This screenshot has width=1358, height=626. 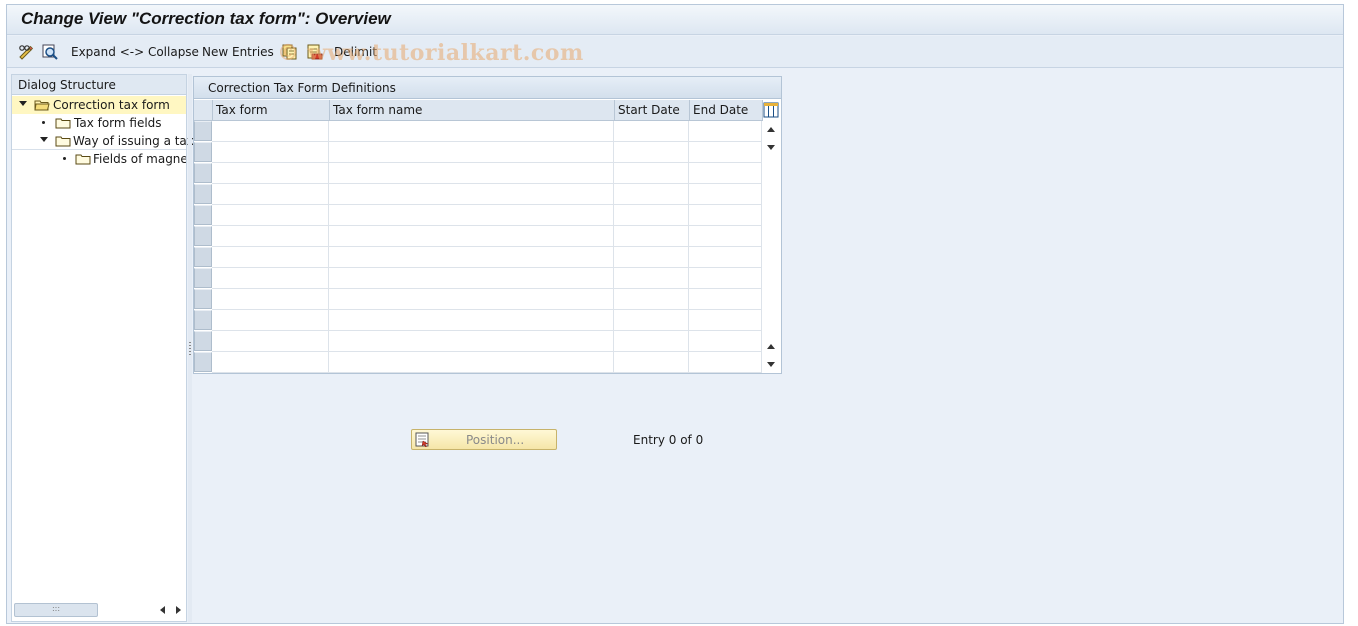 What do you see at coordinates (771, 110) in the screenshot?
I see `table-settings-icon` at bounding box center [771, 110].